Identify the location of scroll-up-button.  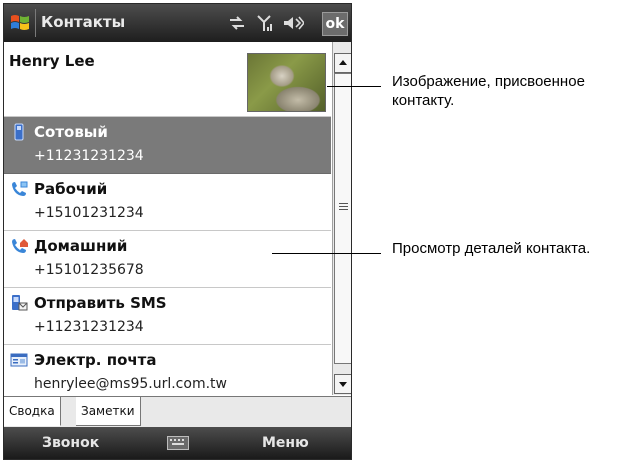
(342, 63).